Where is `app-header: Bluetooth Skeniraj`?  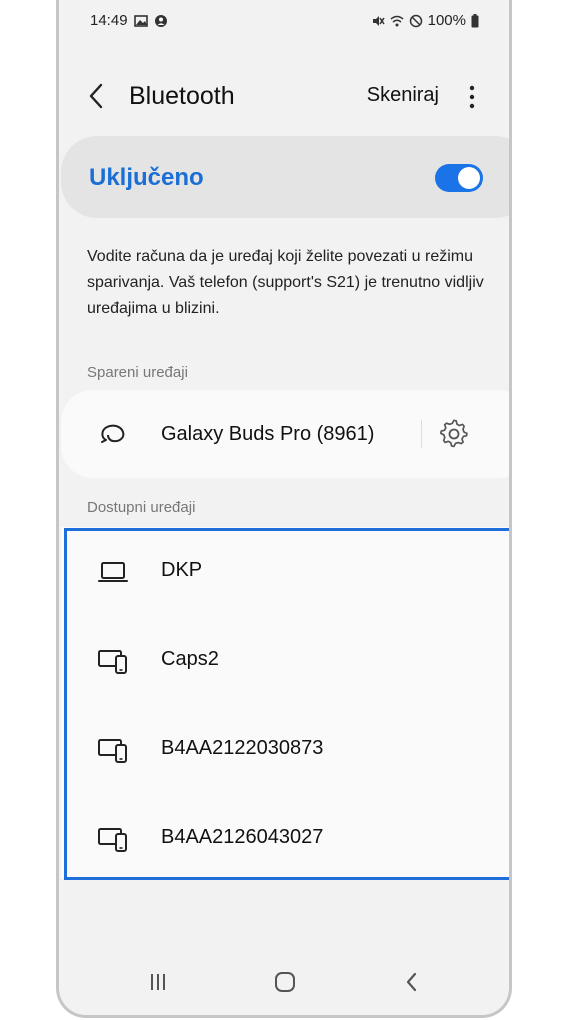
app-header: Bluetooth Skeniraj is located at coordinates (284, 97).